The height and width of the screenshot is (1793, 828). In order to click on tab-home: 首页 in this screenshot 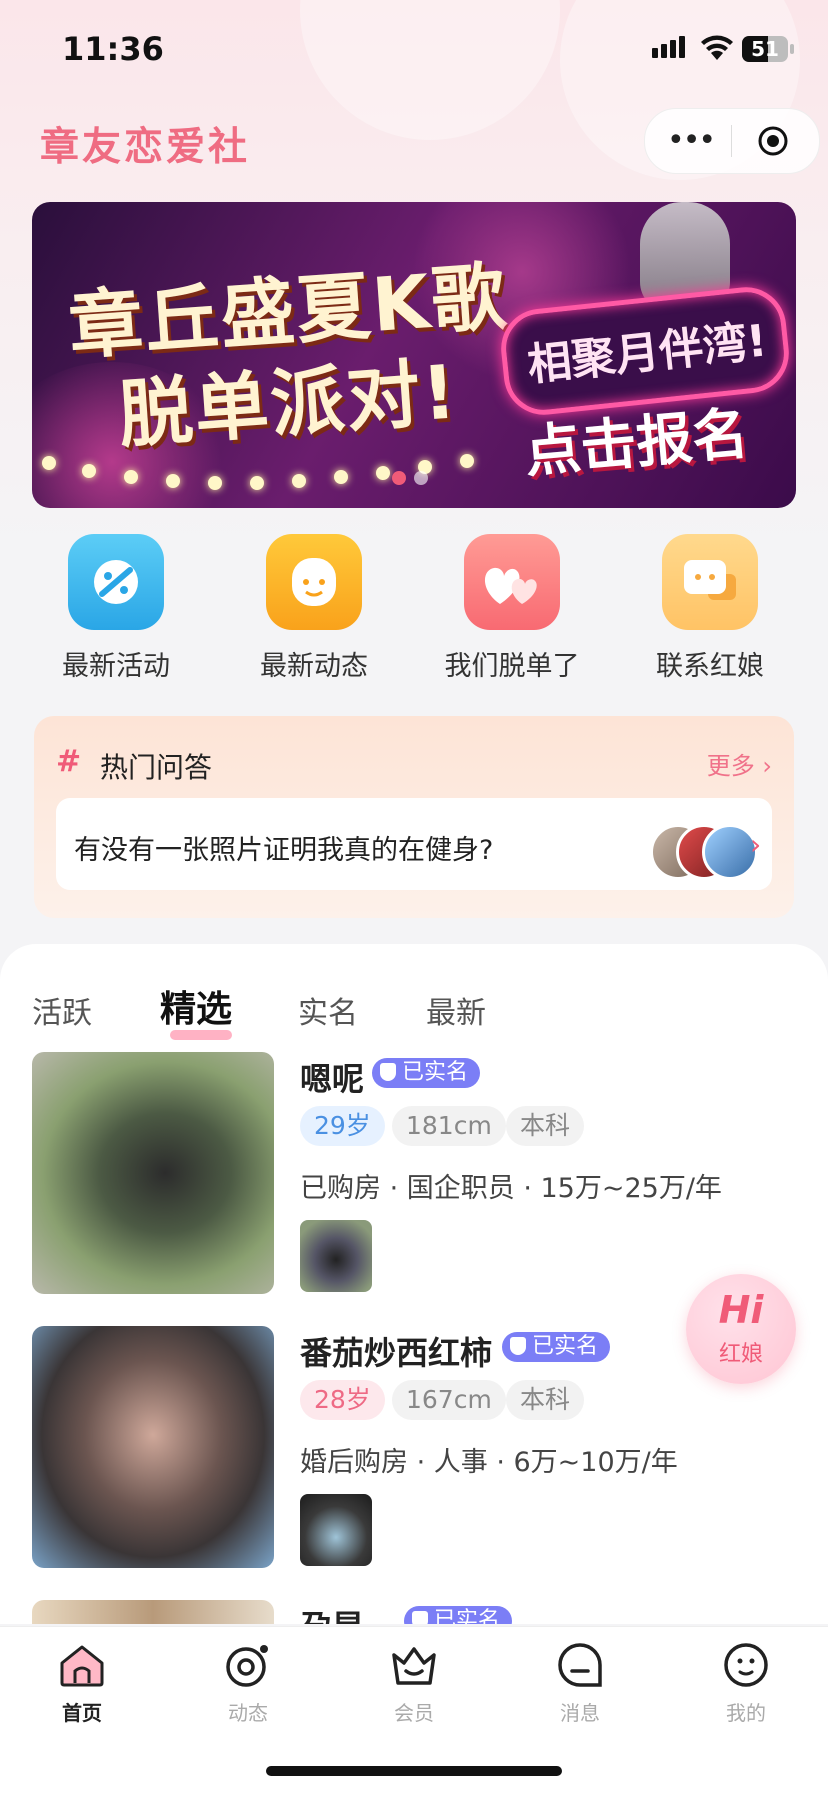, I will do `click(82, 1682)`.